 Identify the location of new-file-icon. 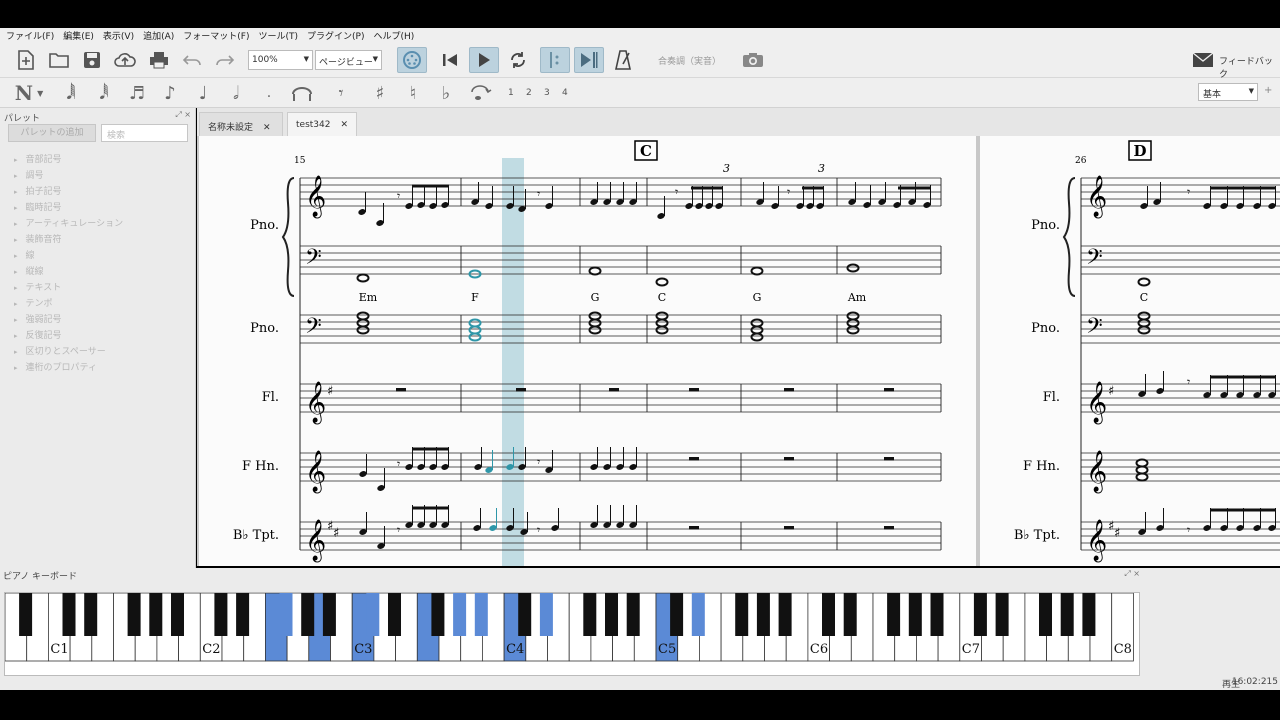
(26, 60).